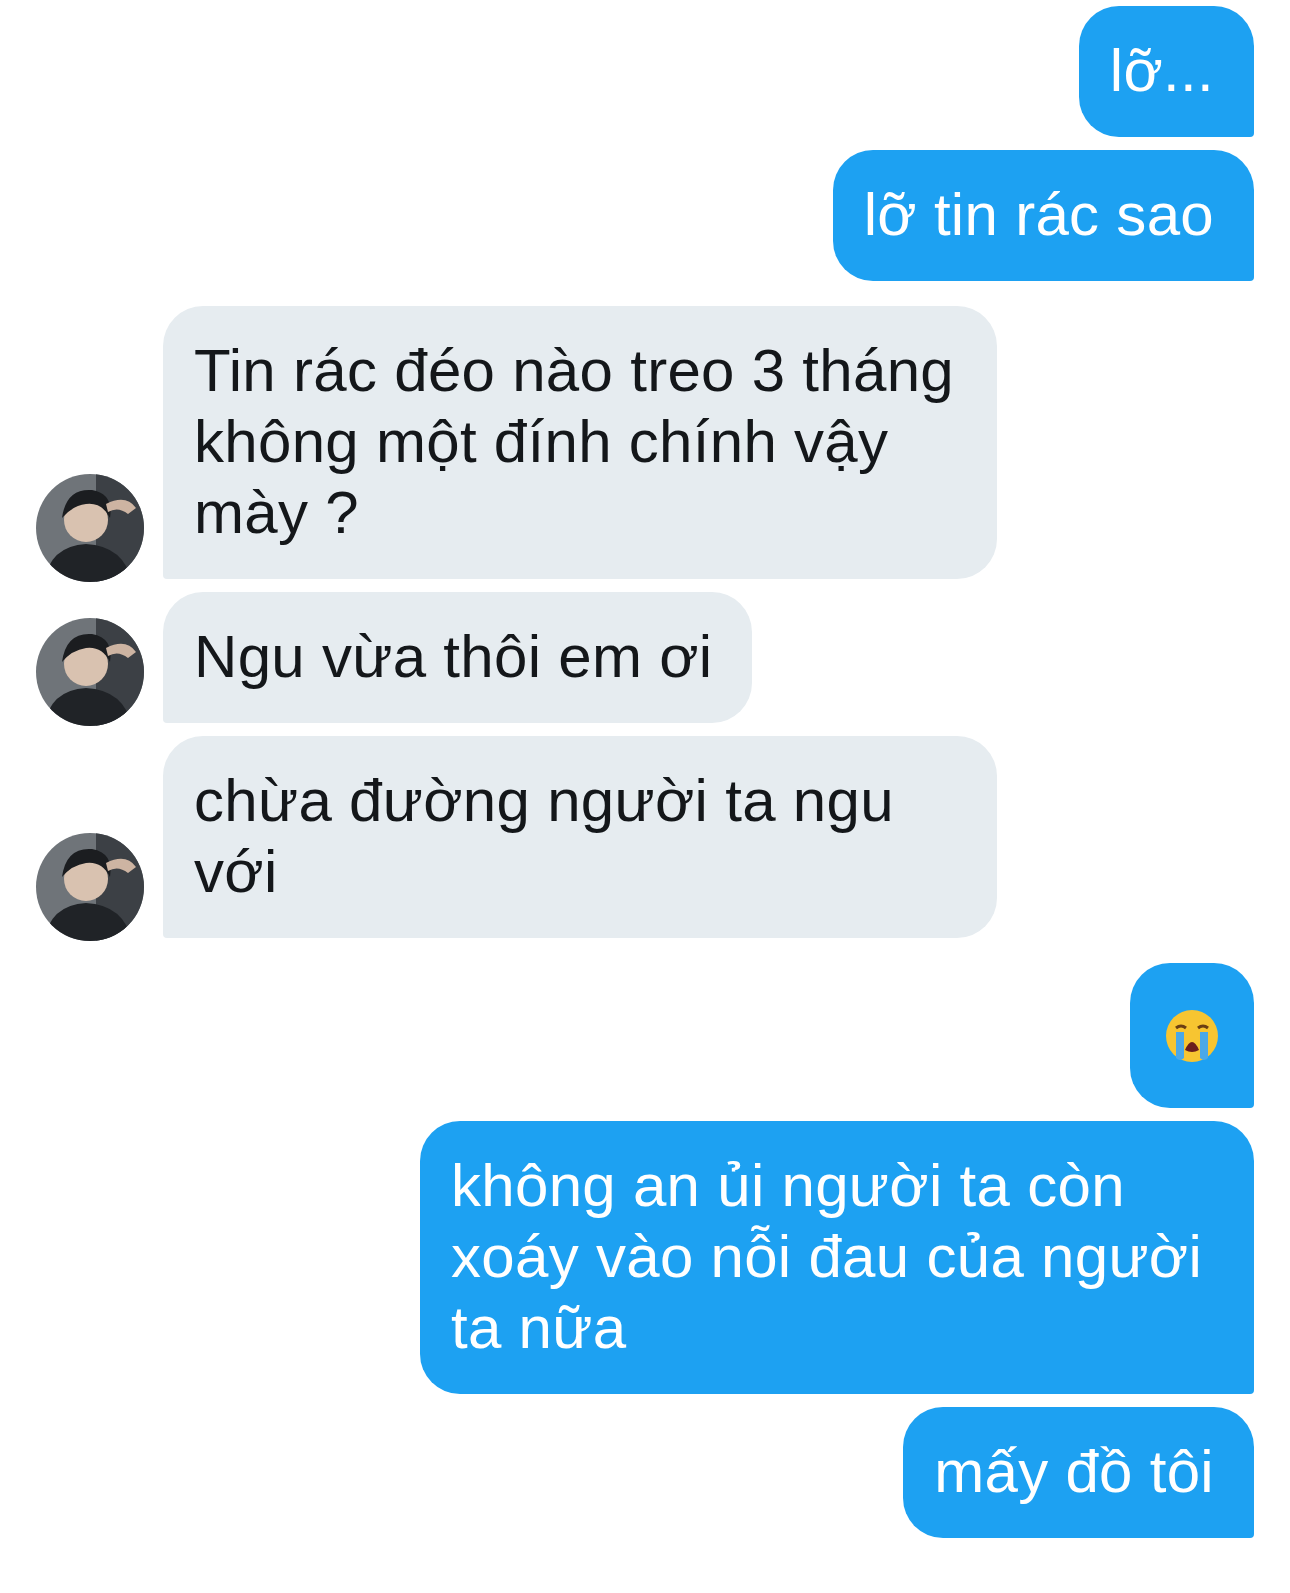  Describe the element at coordinates (458, 657) in the screenshot. I see `received-message: Ngu vừa thôi em ơi` at that location.